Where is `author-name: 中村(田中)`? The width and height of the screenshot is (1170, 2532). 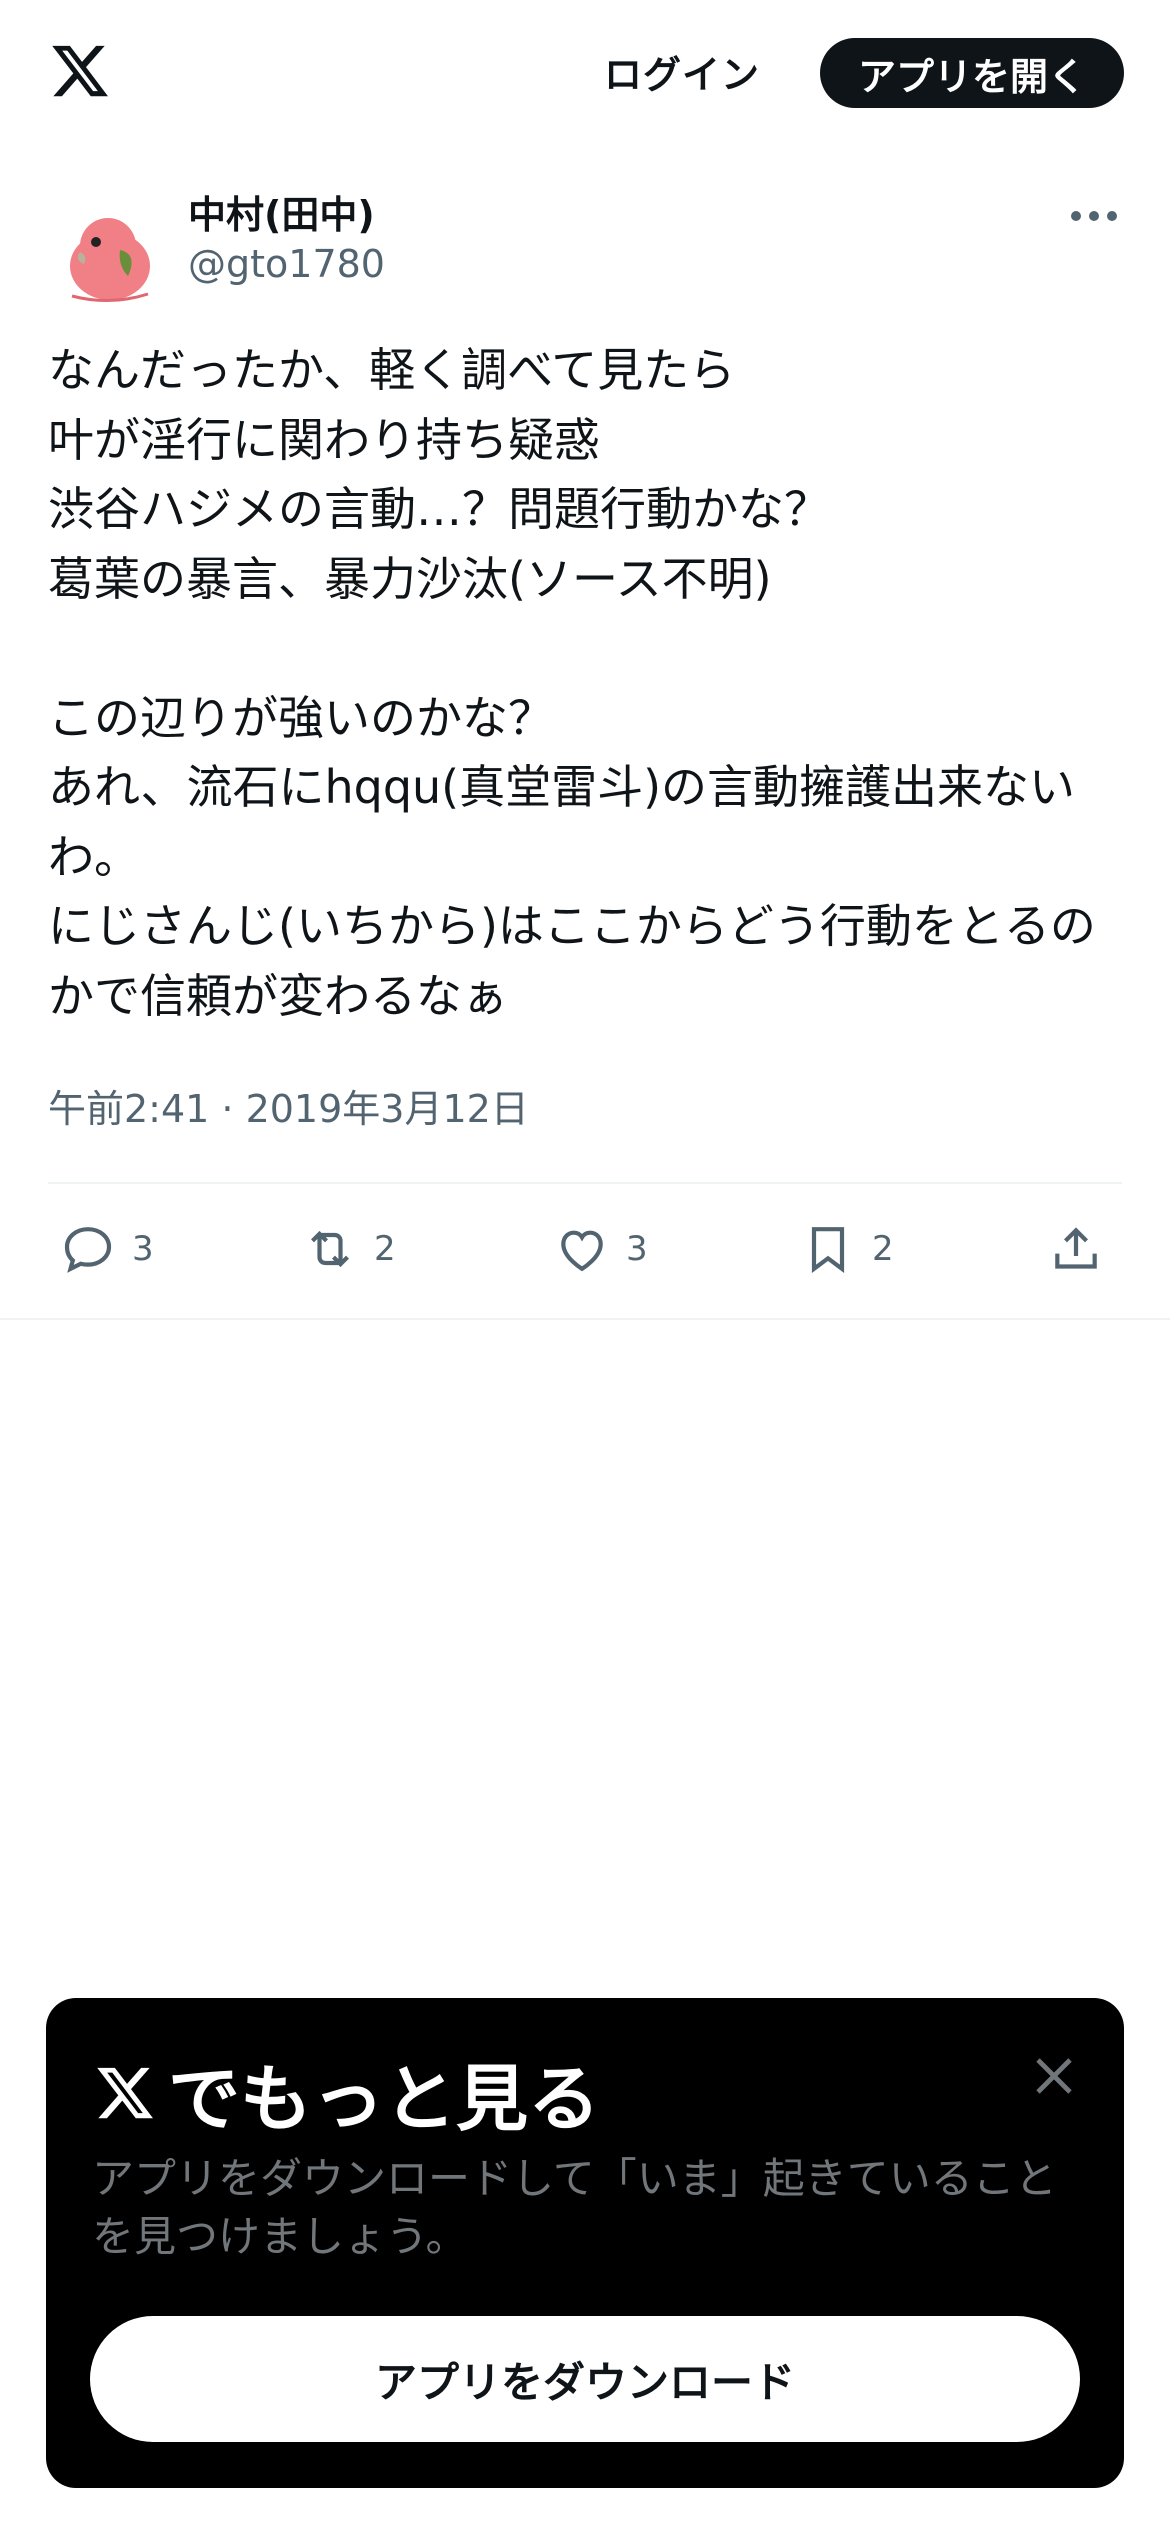 author-name: 中村(田中) is located at coordinates (281, 211).